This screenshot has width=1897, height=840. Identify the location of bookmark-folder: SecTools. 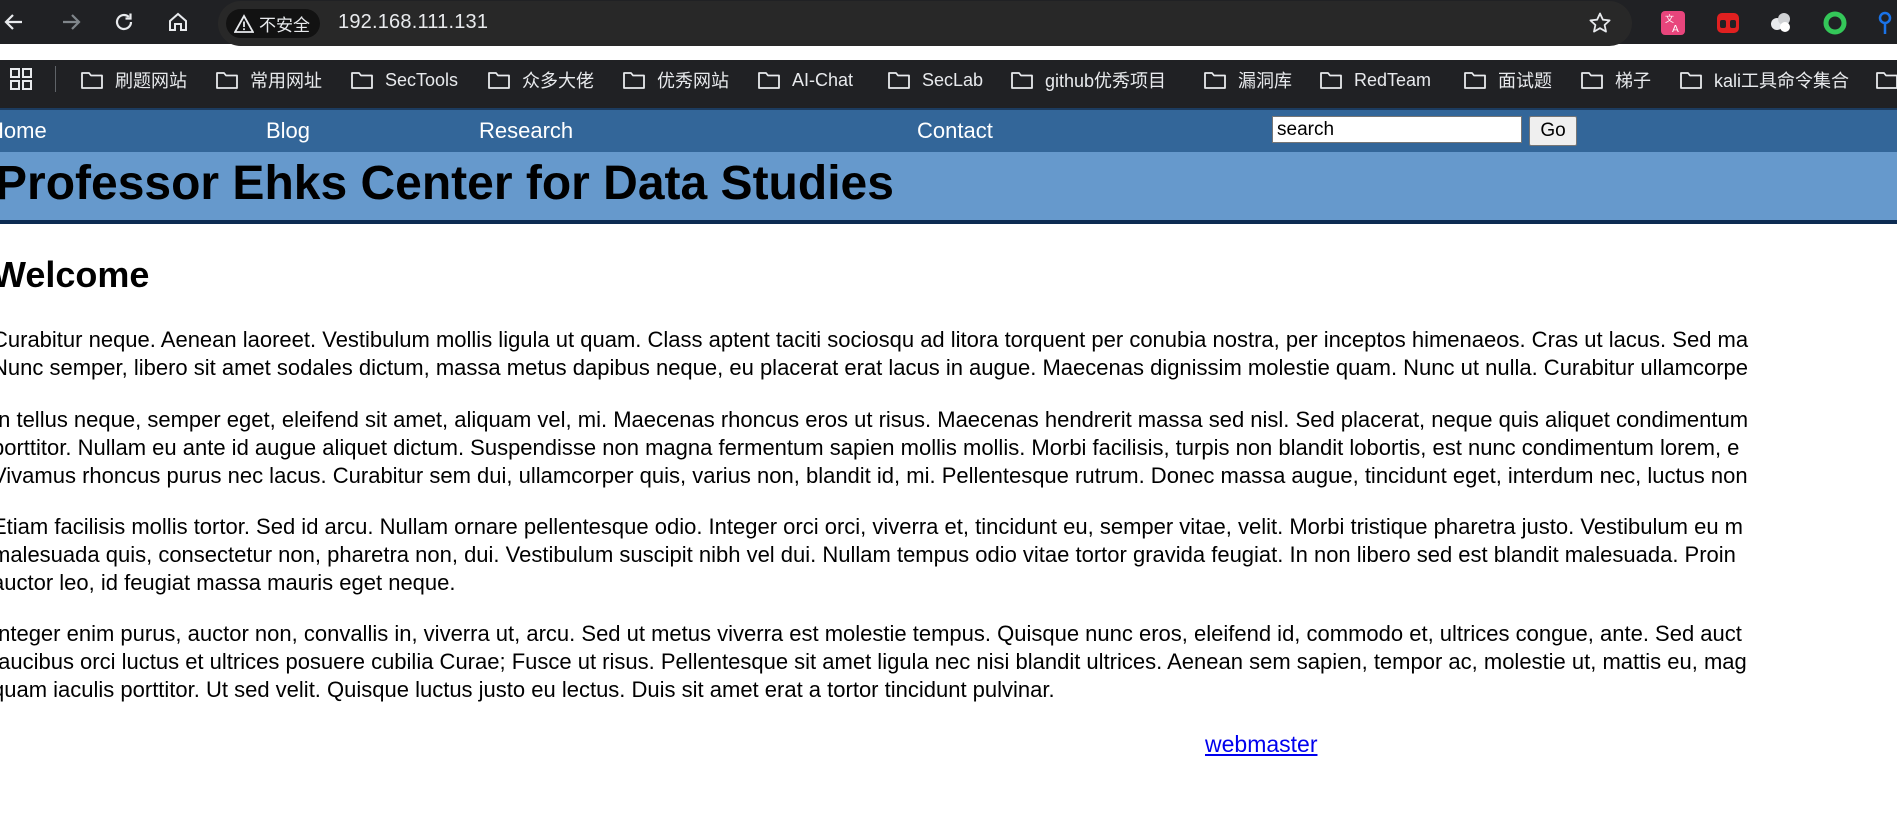
(404, 80).